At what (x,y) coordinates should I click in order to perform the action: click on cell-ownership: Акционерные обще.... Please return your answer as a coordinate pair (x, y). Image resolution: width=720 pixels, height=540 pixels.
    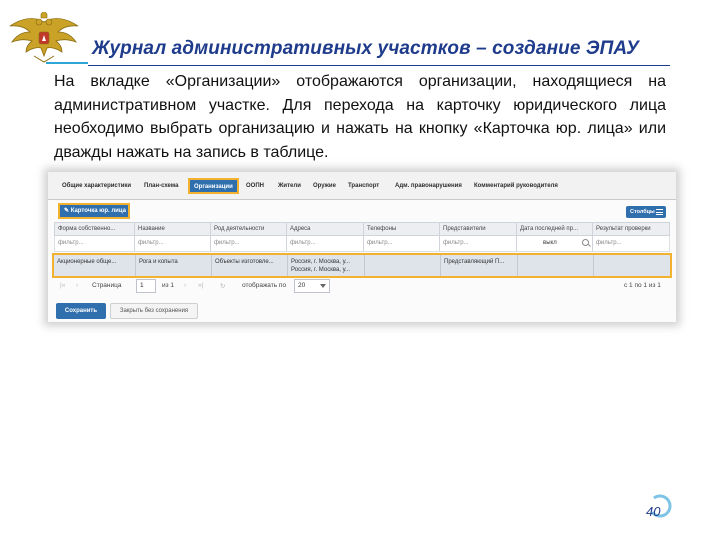
    Looking at the image, I should click on (95, 265).